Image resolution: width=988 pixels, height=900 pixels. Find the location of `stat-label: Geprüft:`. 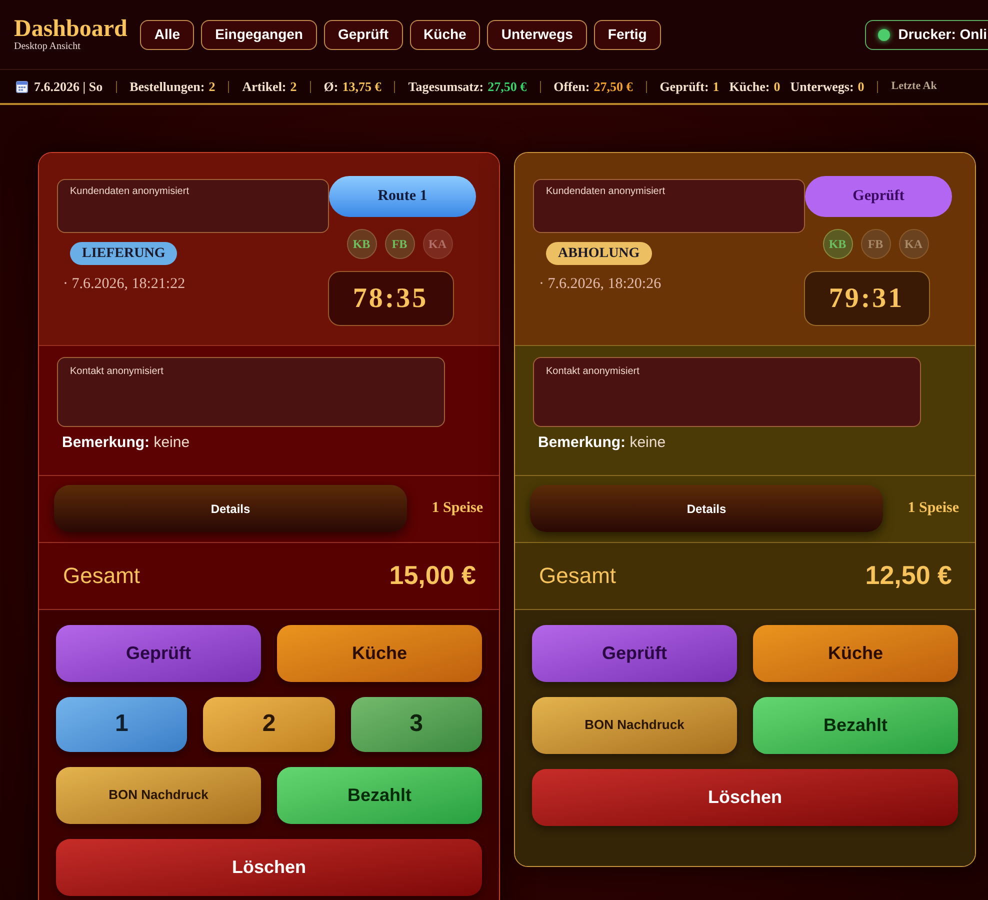

stat-label: Geprüft: is located at coordinates (684, 87).